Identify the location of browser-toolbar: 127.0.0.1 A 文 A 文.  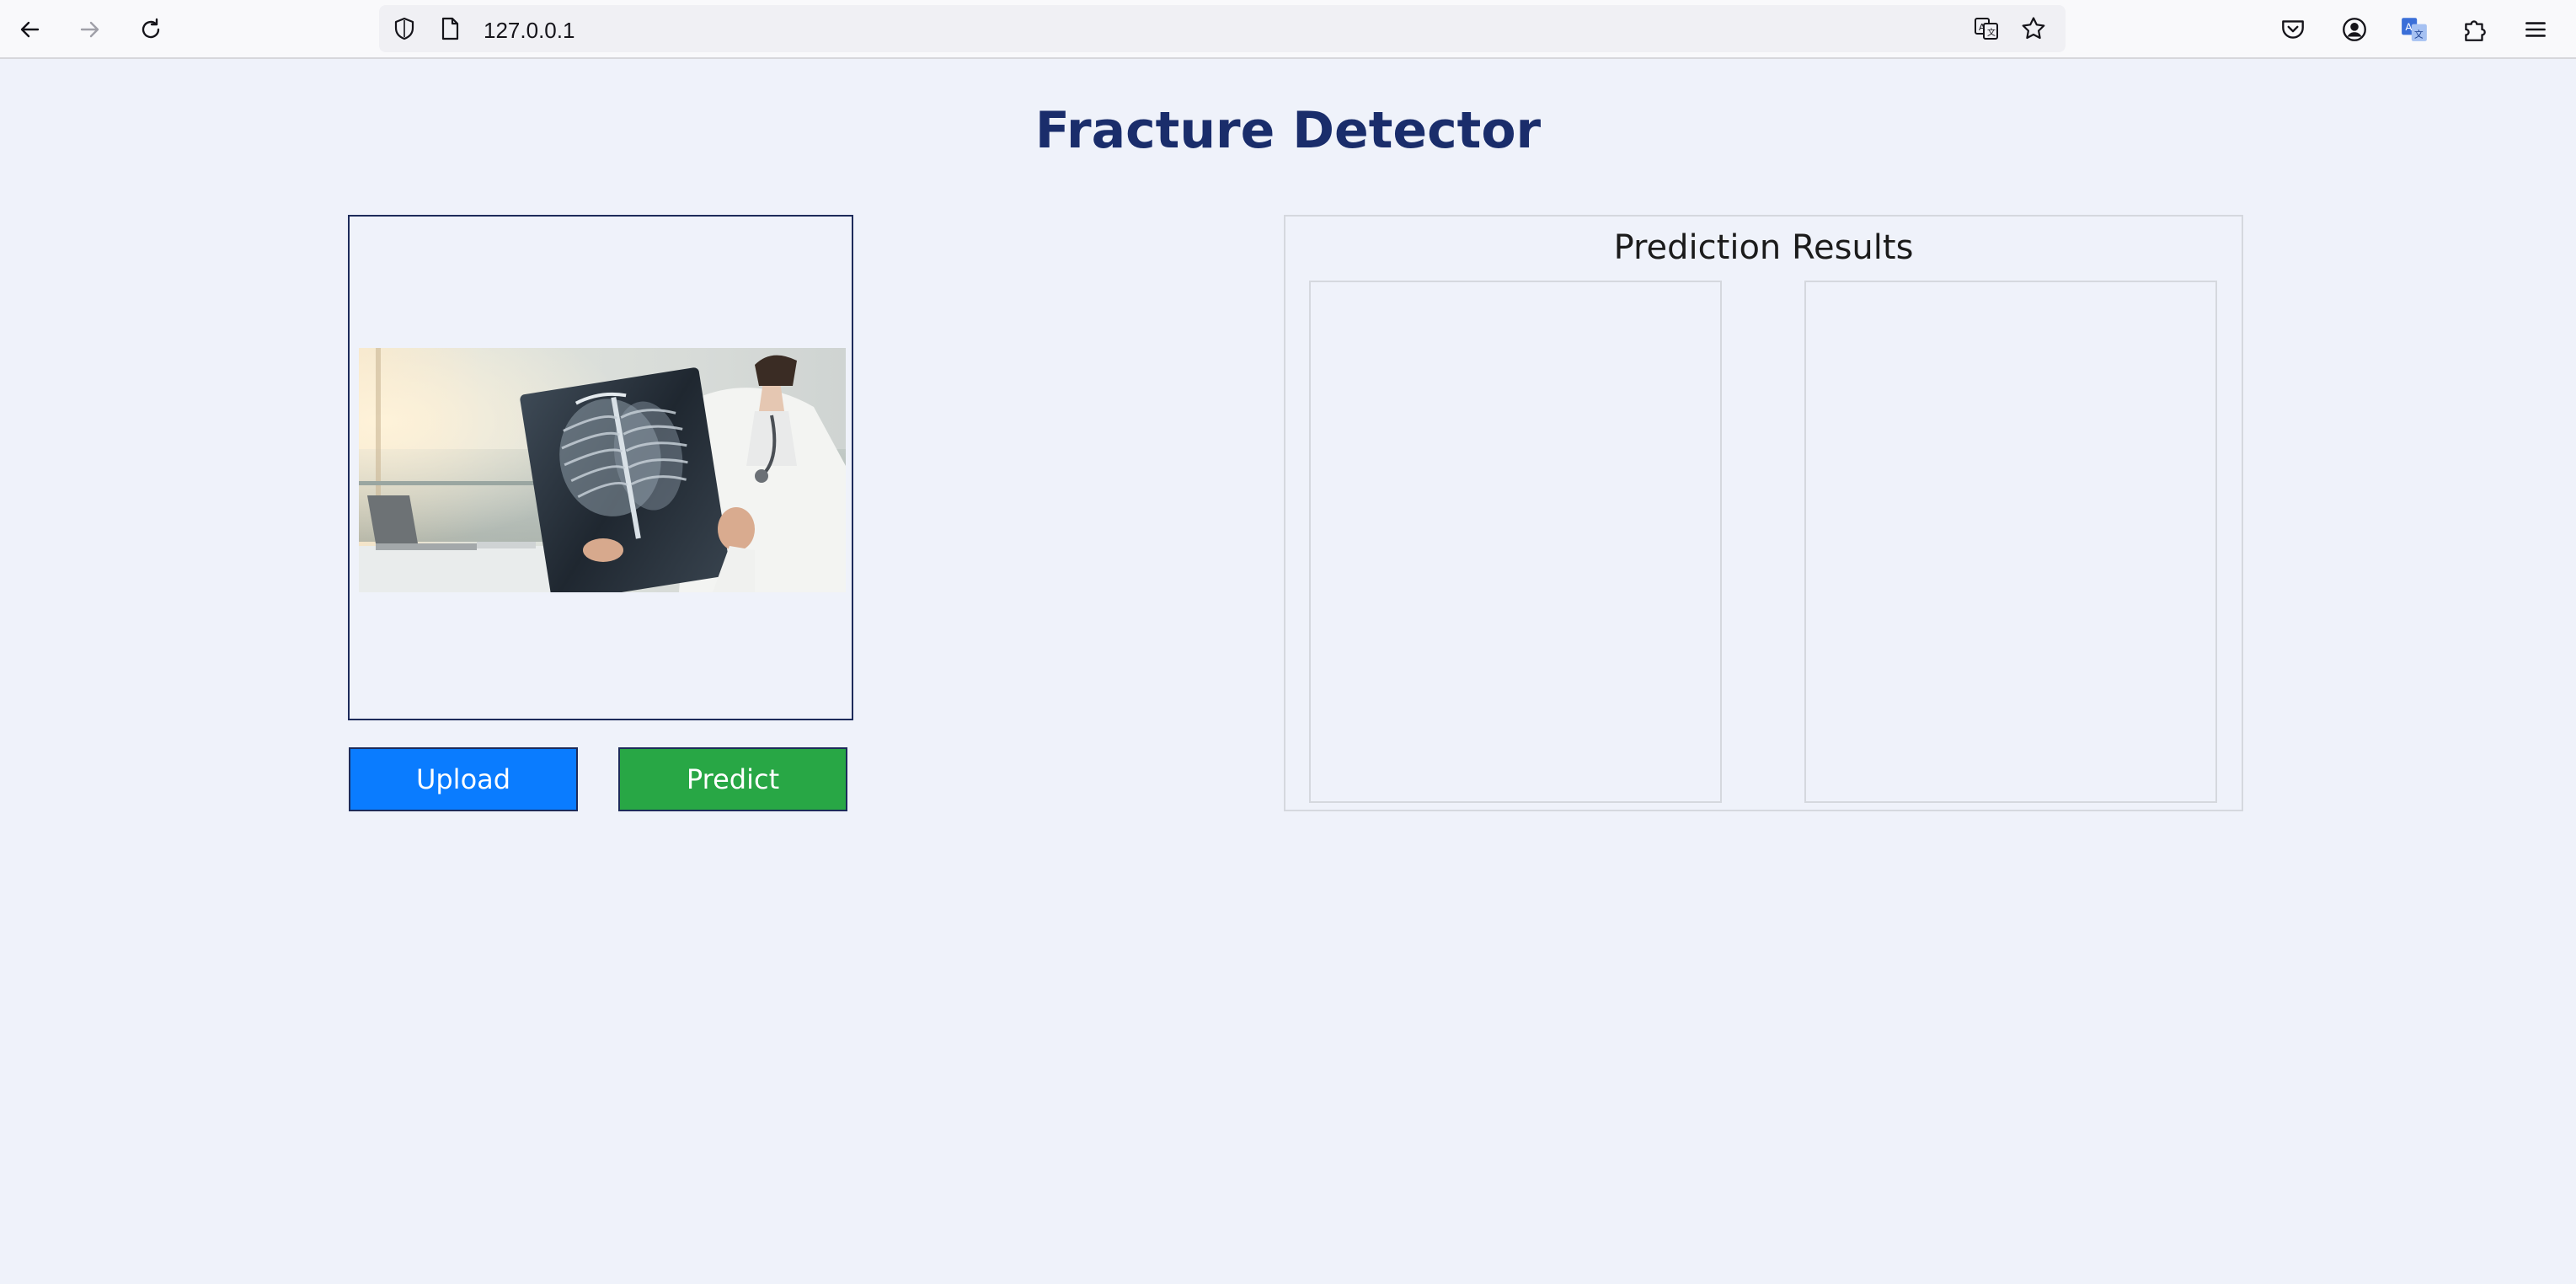
(1288, 29).